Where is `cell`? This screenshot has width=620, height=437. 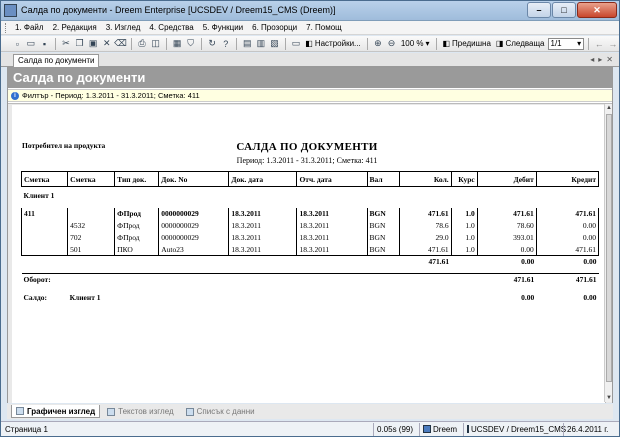 cell is located at coordinates (91, 213).